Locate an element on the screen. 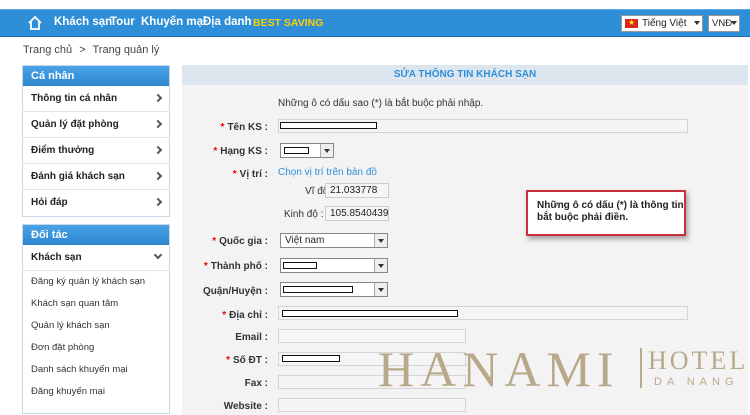 This screenshot has width=750, height=415. home-icon is located at coordinates (35, 23).